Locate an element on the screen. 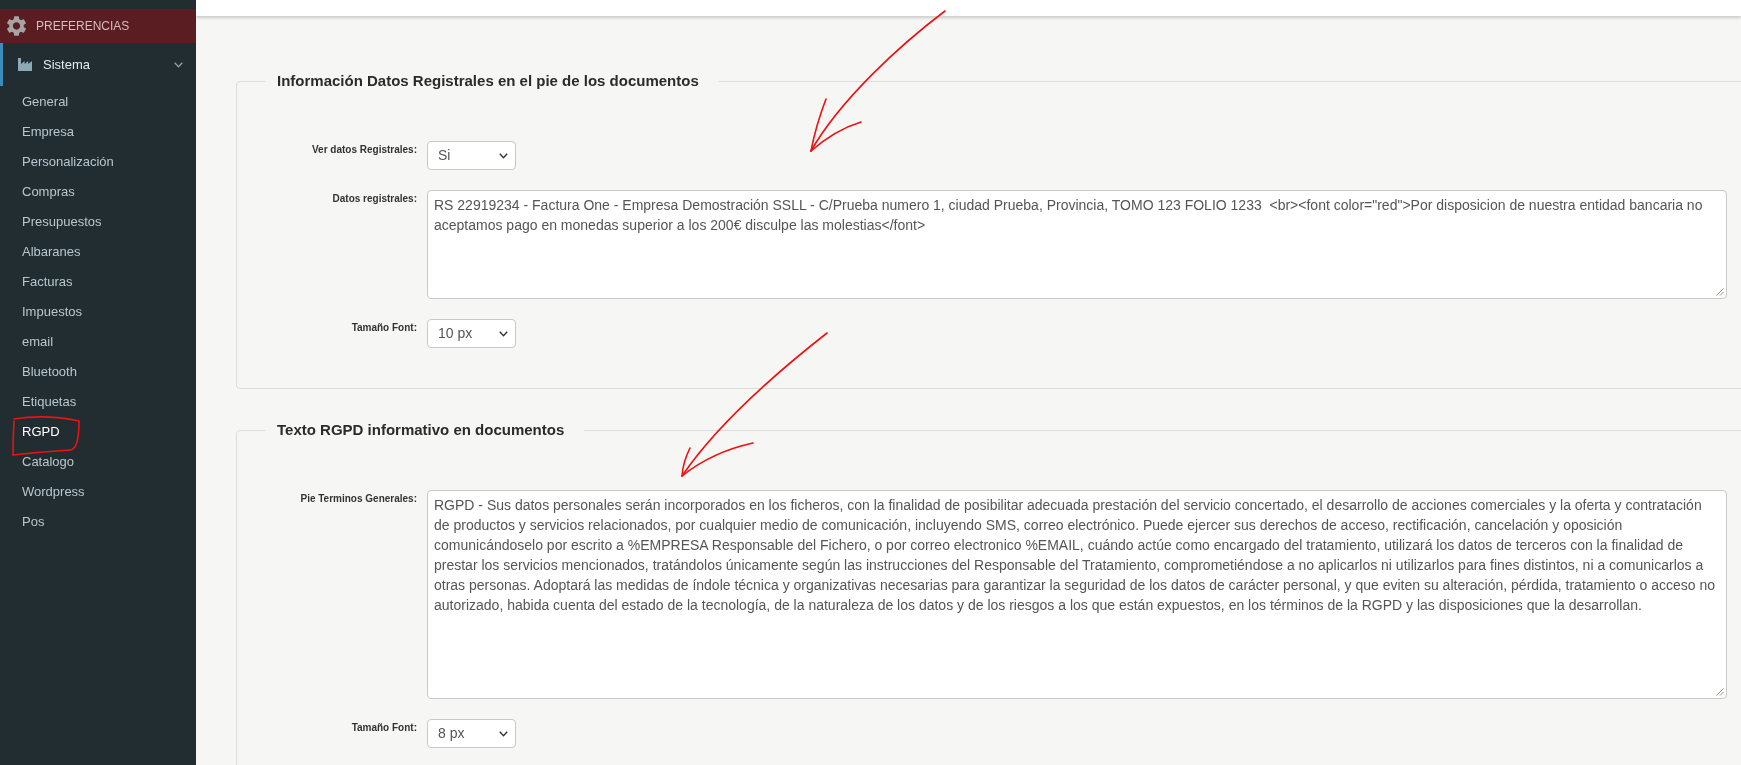 This screenshot has width=1741, height=765. section-title: Información Datos Registrales en el pie de los documentos is located at coordinates (488, 81).